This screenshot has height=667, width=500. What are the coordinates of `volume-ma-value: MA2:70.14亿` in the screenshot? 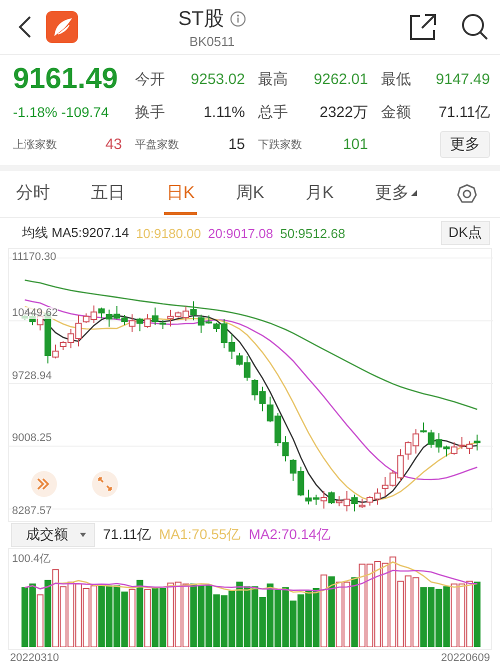 It's located at (289, 535).